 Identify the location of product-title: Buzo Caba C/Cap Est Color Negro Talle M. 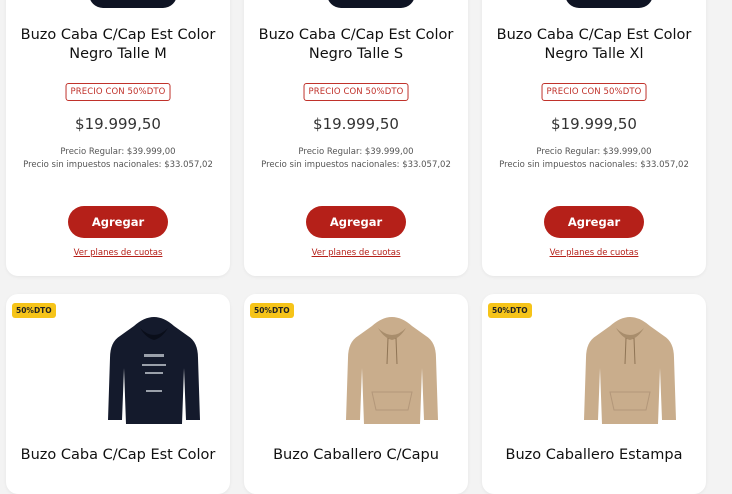
(118, 45).